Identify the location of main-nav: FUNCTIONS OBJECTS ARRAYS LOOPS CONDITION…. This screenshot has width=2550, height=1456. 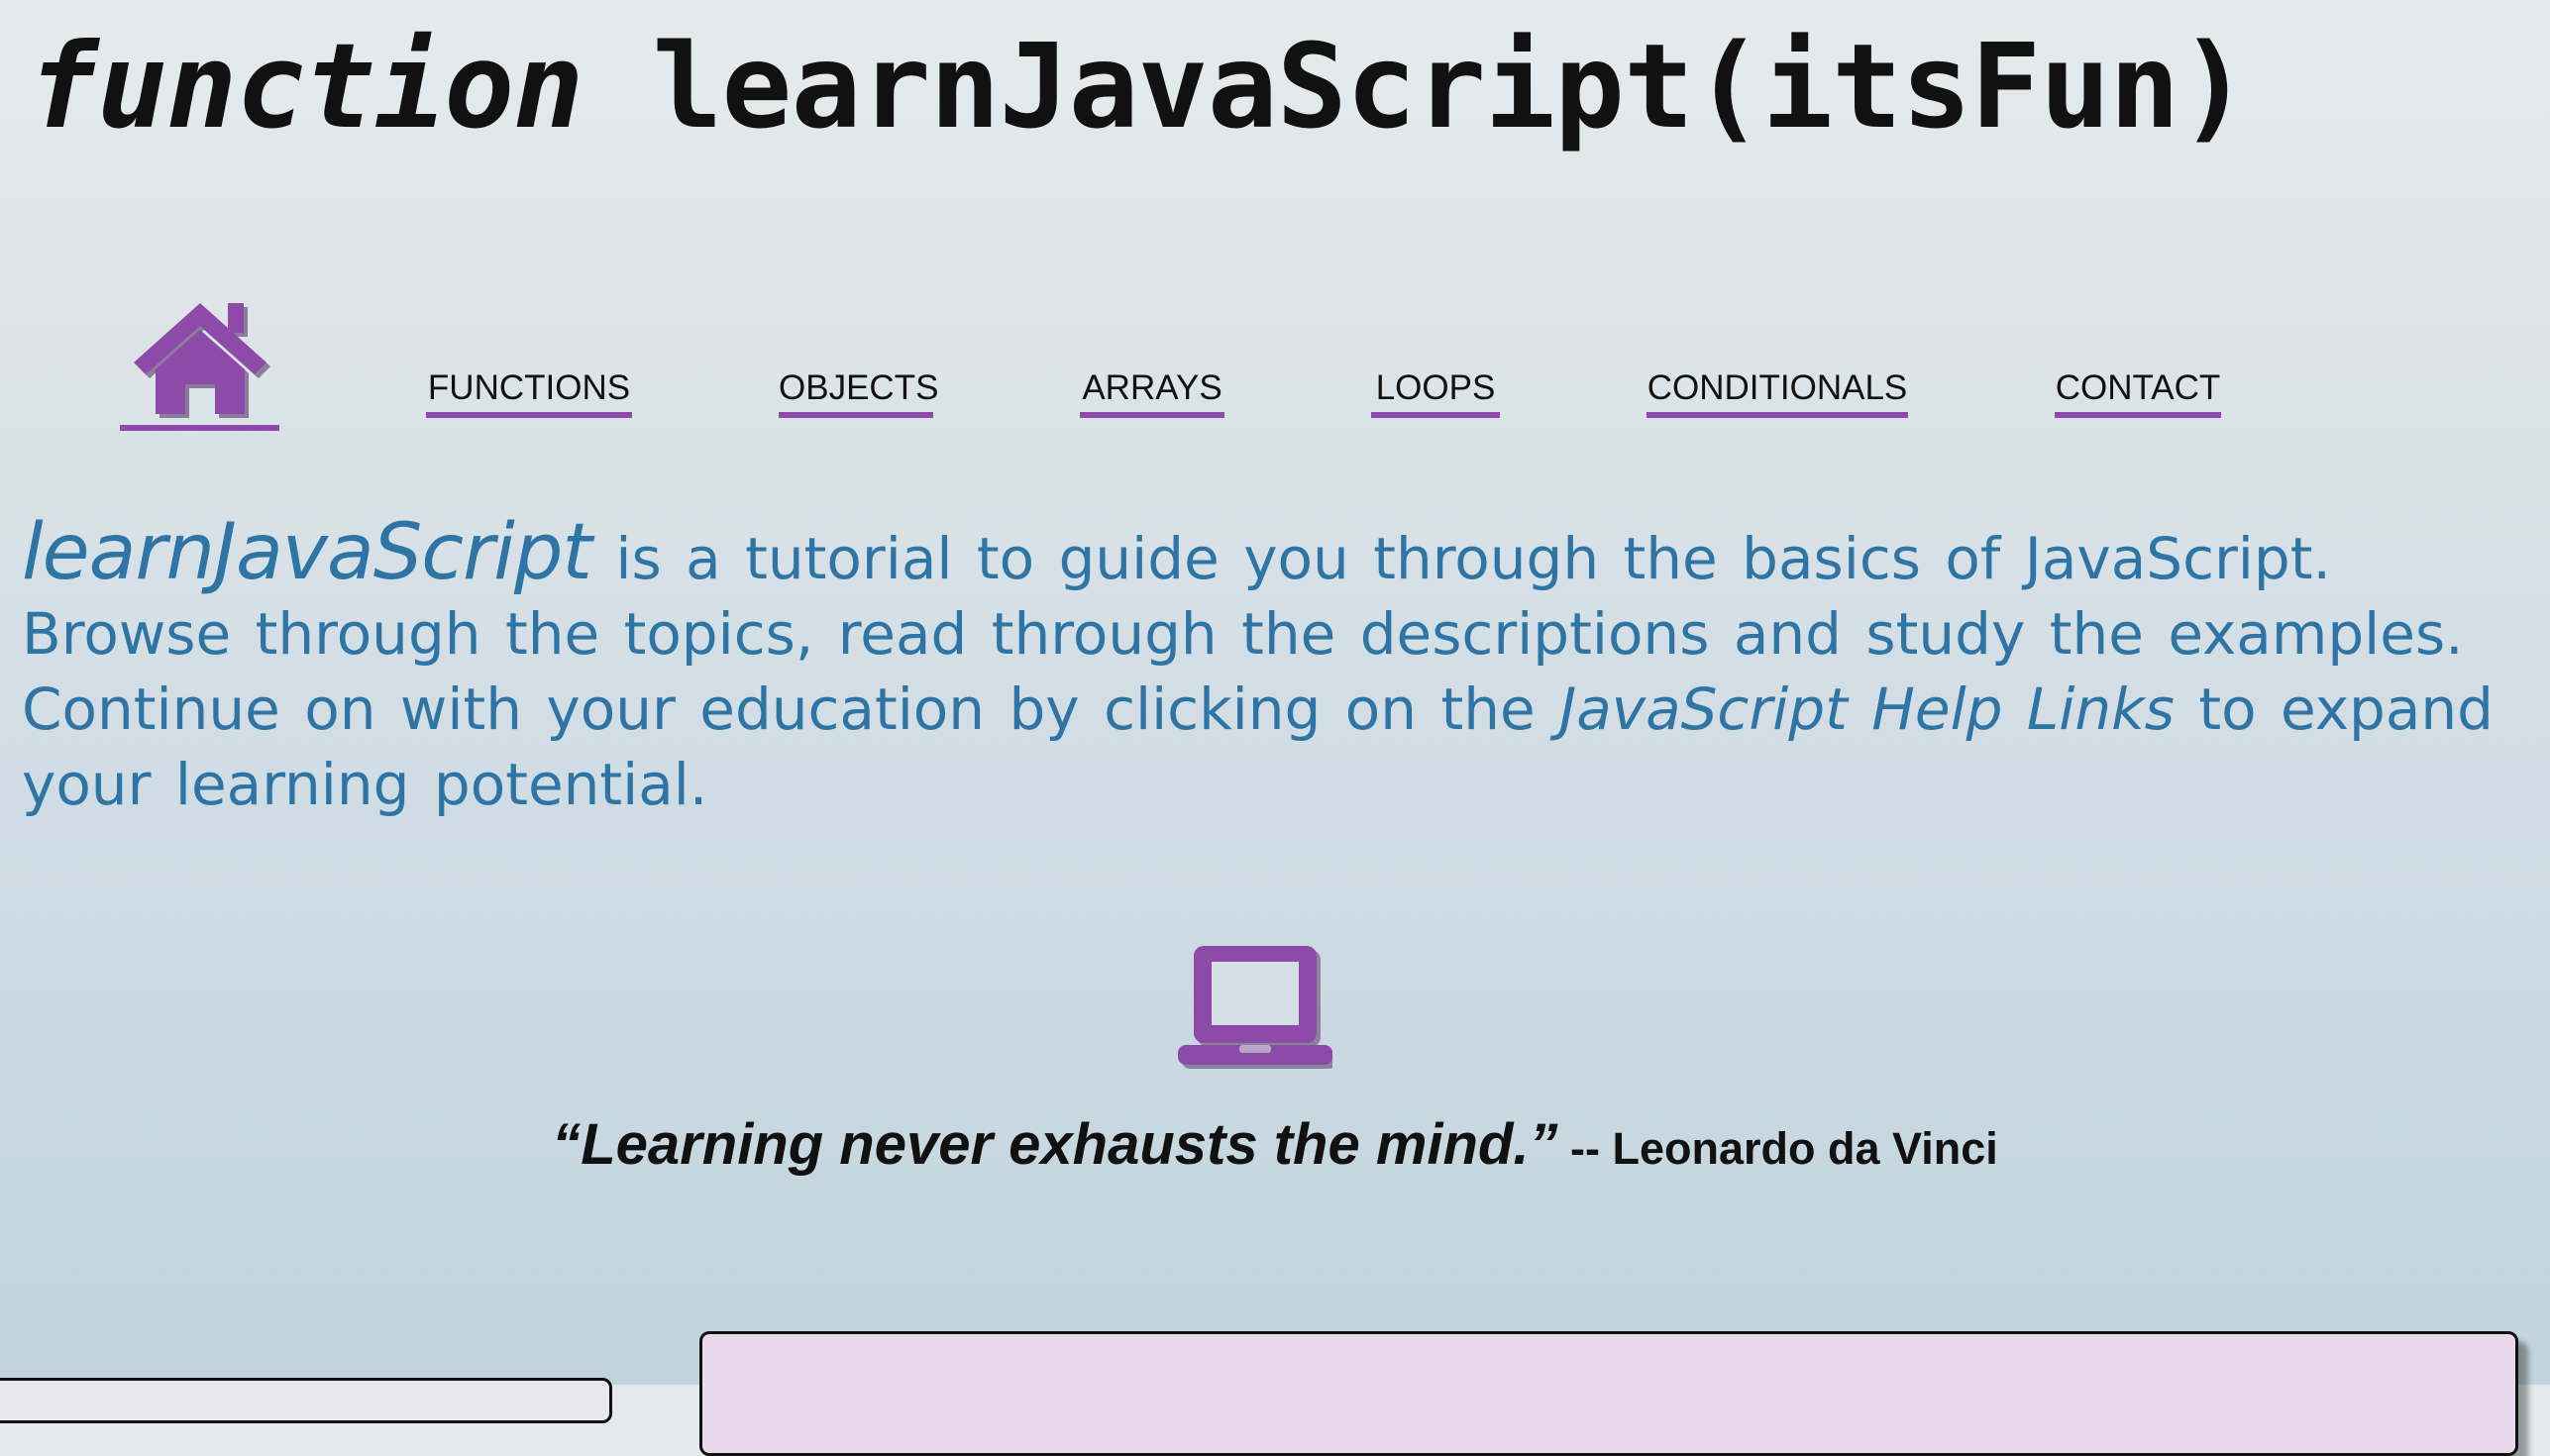
(1275, 361).